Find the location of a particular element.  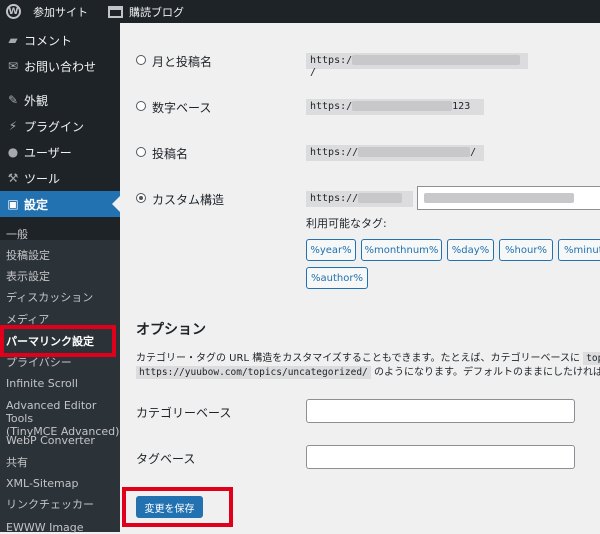

submenu-general: 一般 is located at coordinates (17, 234).